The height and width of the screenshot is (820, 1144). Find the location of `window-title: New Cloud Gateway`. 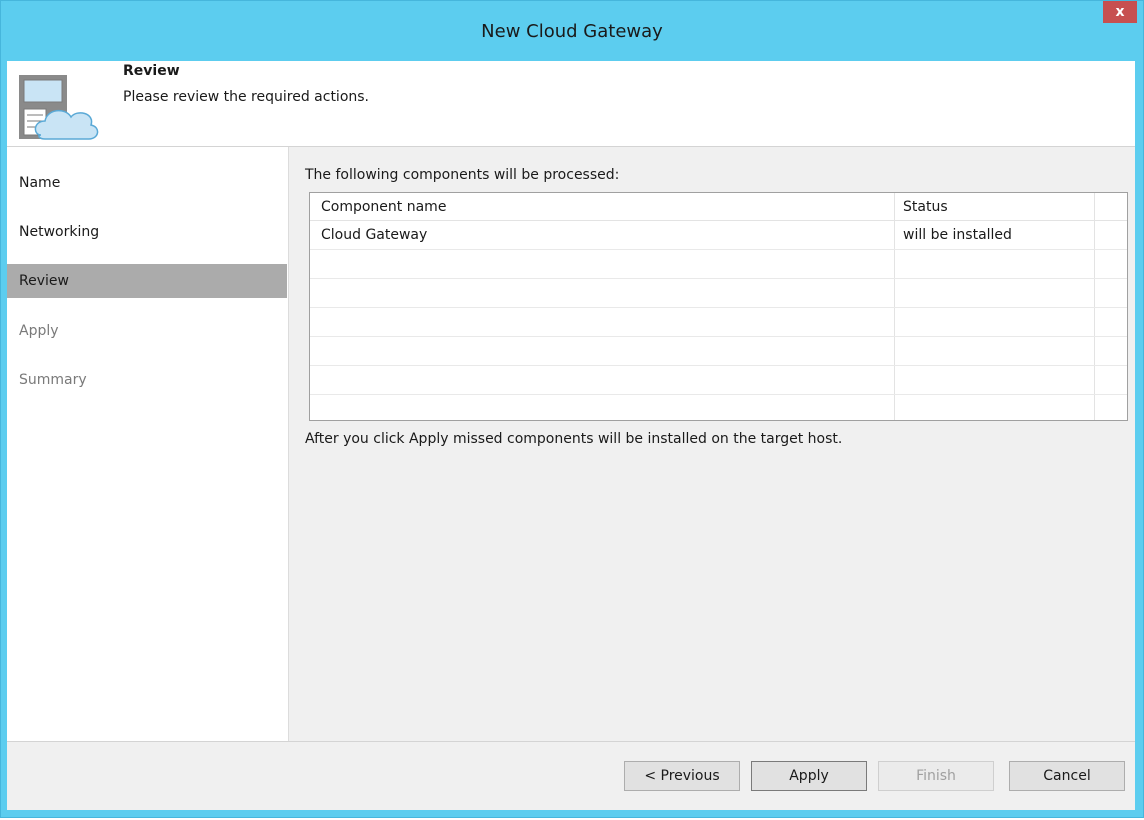

window-title: New Cloud Gateway is located at coordinates (572, 31).